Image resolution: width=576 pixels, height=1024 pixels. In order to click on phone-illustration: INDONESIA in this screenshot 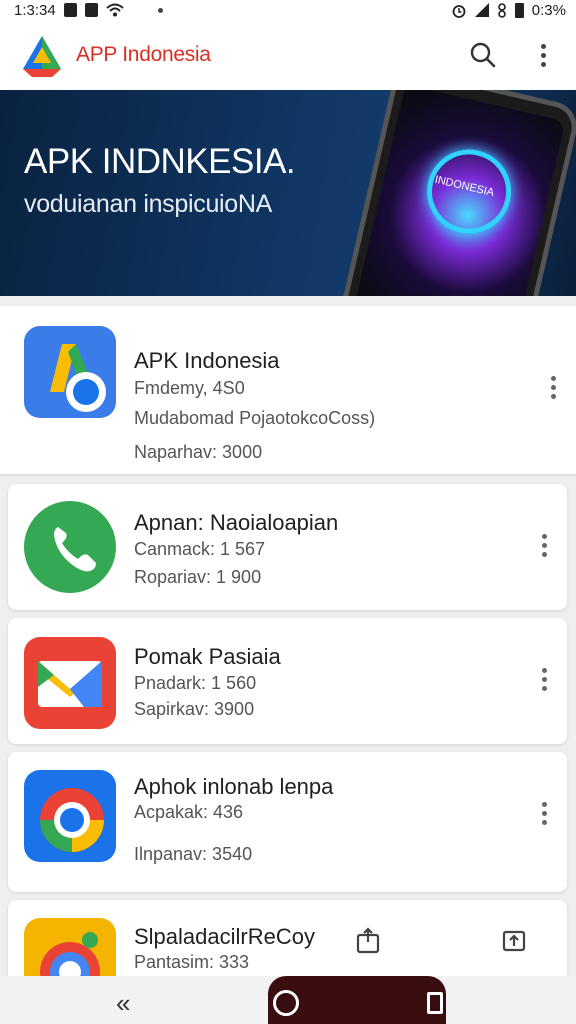, I will do `click(448, 193)`.